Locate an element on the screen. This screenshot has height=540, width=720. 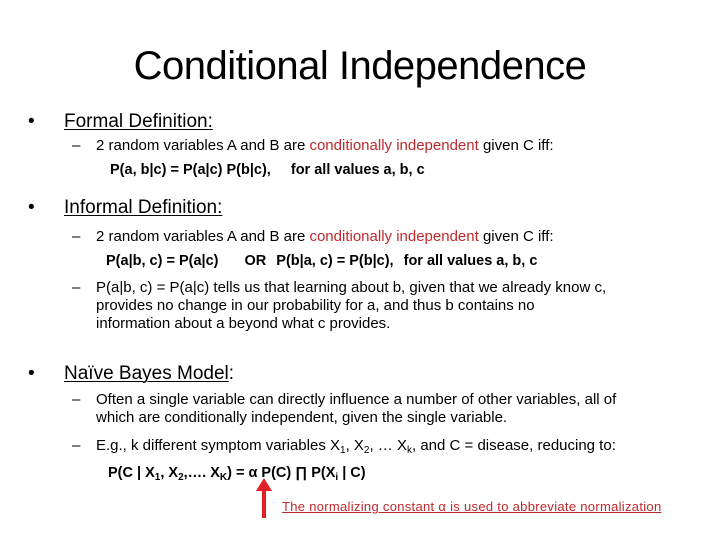
equation-a: P(a|b, c) = P(a|c) is located at coordinates (162, 261).